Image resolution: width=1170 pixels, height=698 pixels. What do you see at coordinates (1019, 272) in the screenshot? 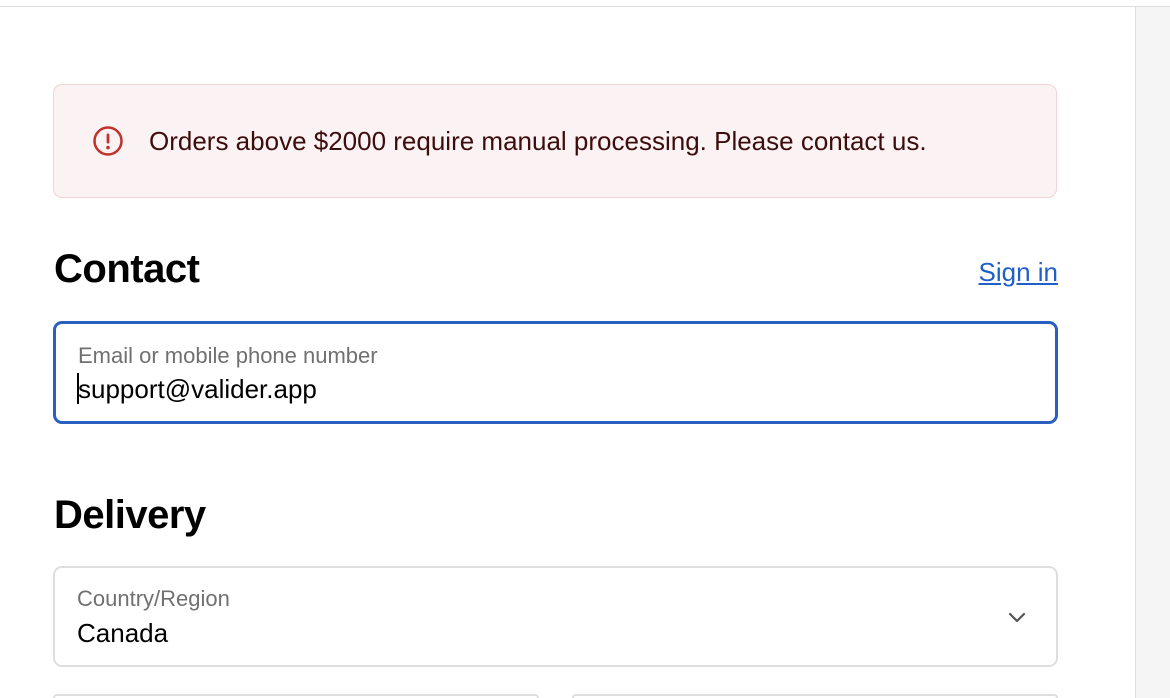
I see `sign-in-link: Sign in` at bounding box center [1019, 272].